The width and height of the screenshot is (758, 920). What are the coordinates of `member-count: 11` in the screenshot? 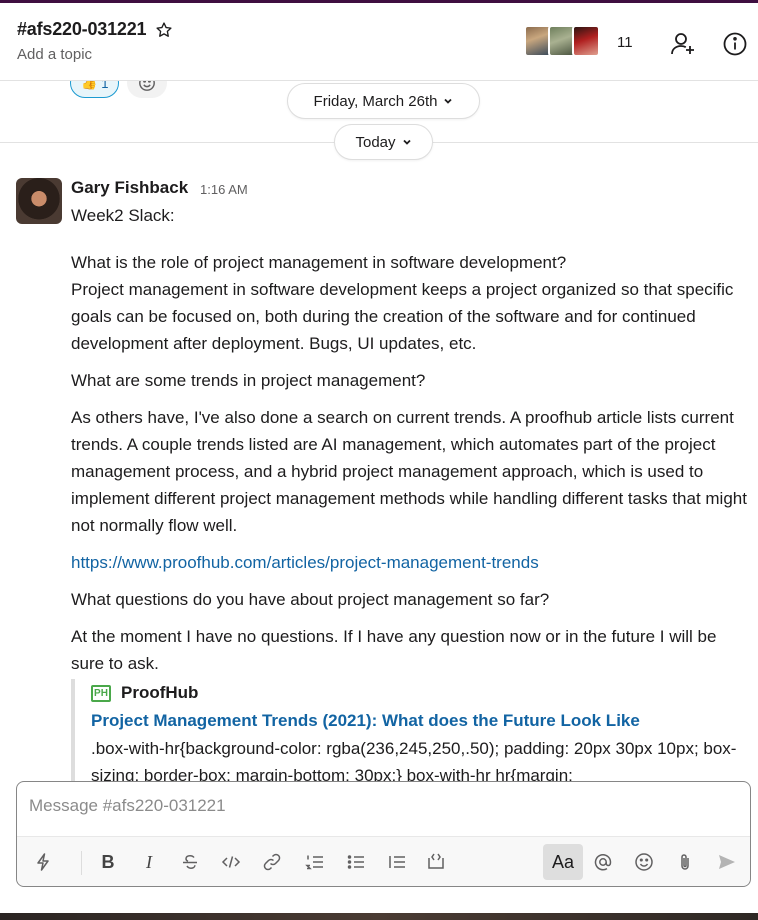 It's located at (625, 42).